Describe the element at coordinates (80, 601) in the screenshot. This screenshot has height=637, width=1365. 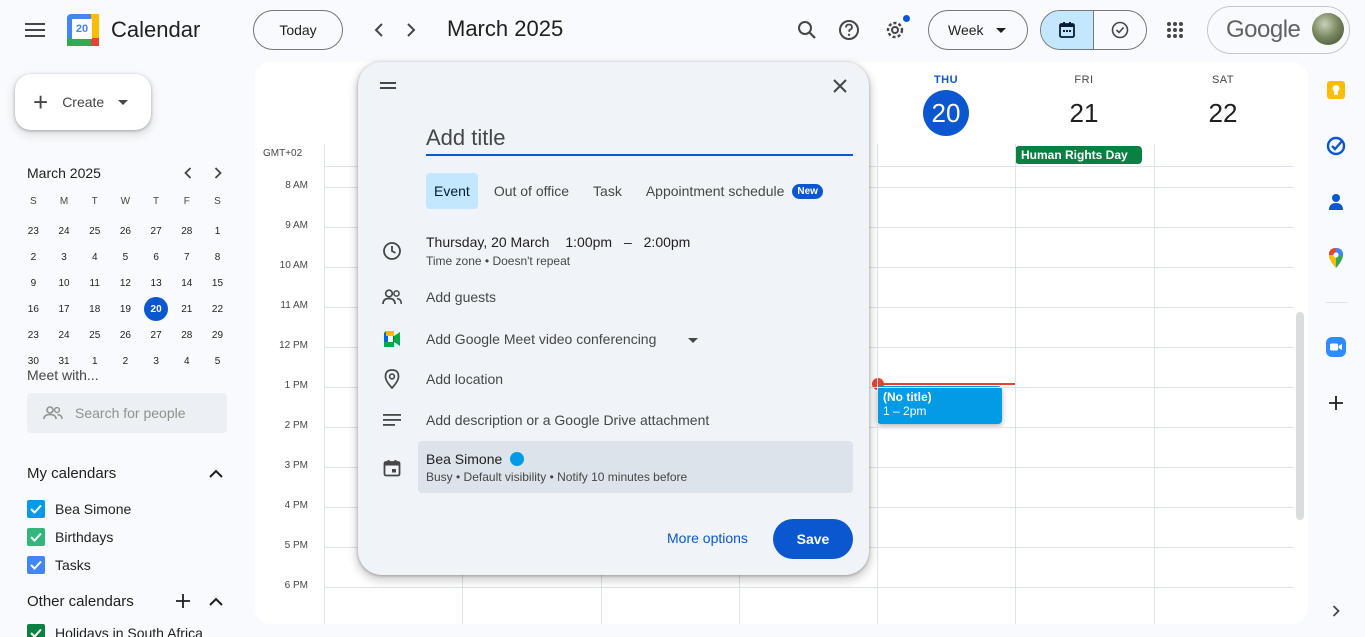
I see `other-calendars-title: Other calendars` at that location.